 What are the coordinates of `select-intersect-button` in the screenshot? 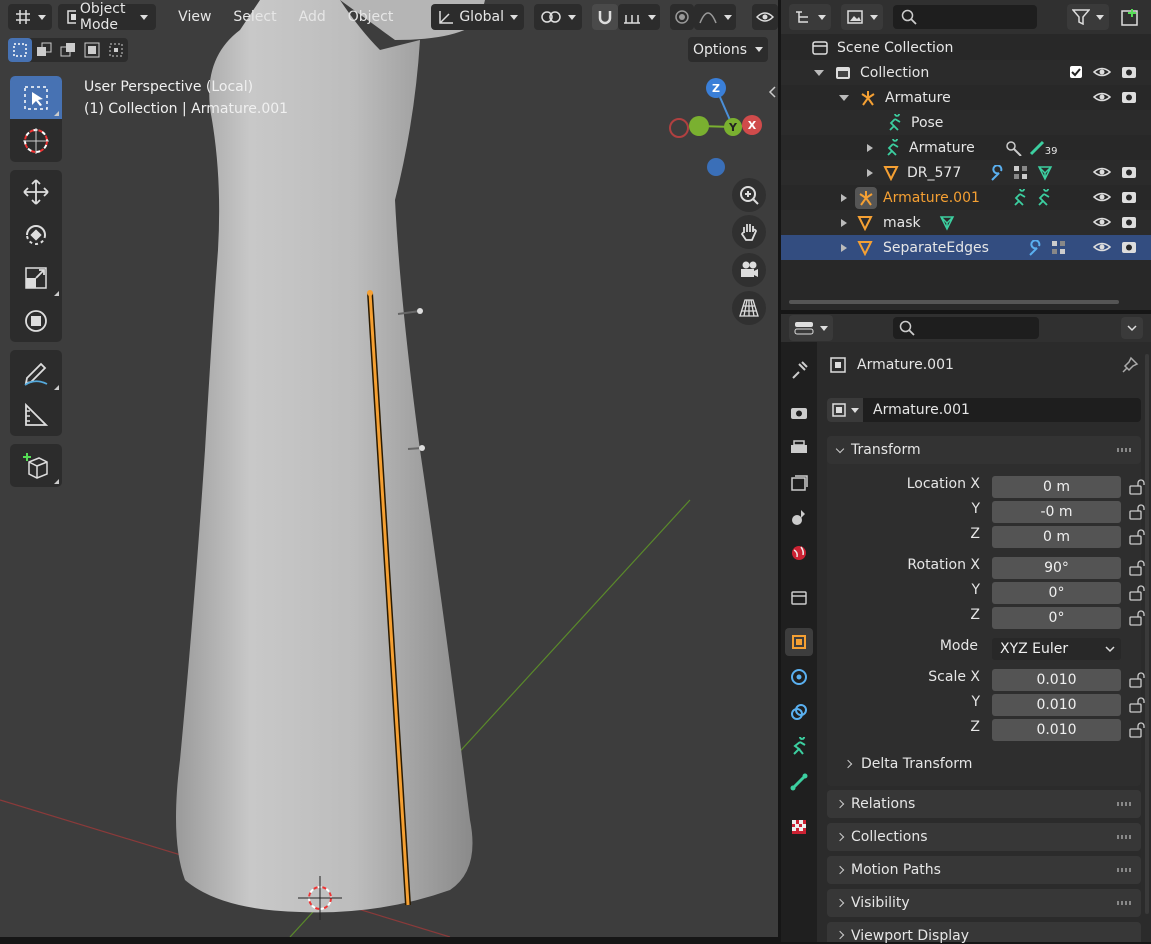 It's located at (116, 50).